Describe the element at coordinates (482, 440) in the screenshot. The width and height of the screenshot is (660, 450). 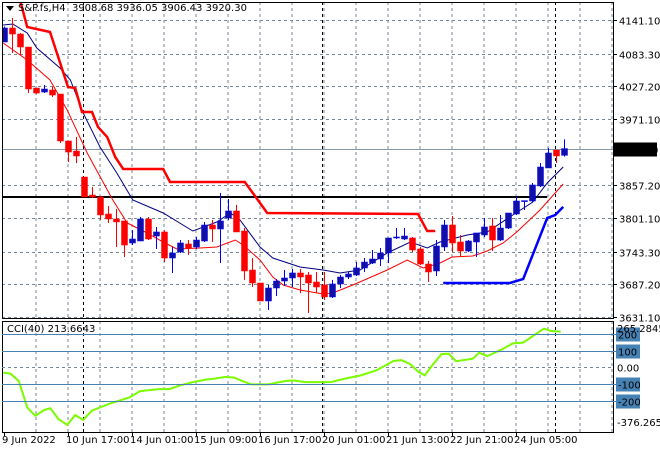
I see `time-axis-label: 22 Jun 21:00` at that location.